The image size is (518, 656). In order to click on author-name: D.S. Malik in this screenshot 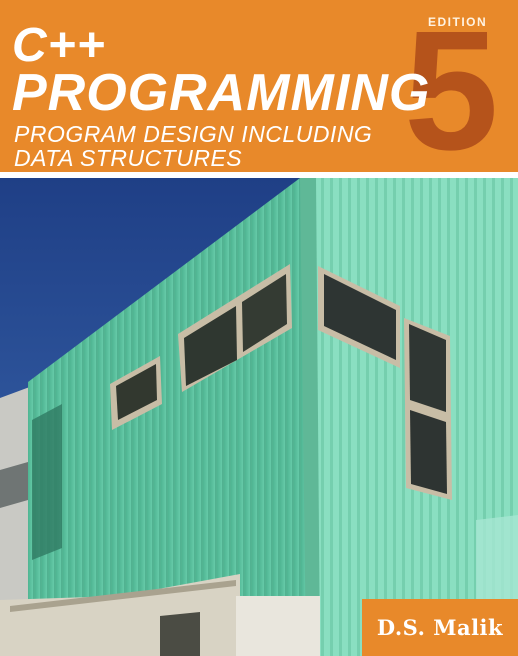, I will do `click(440, 627)`.